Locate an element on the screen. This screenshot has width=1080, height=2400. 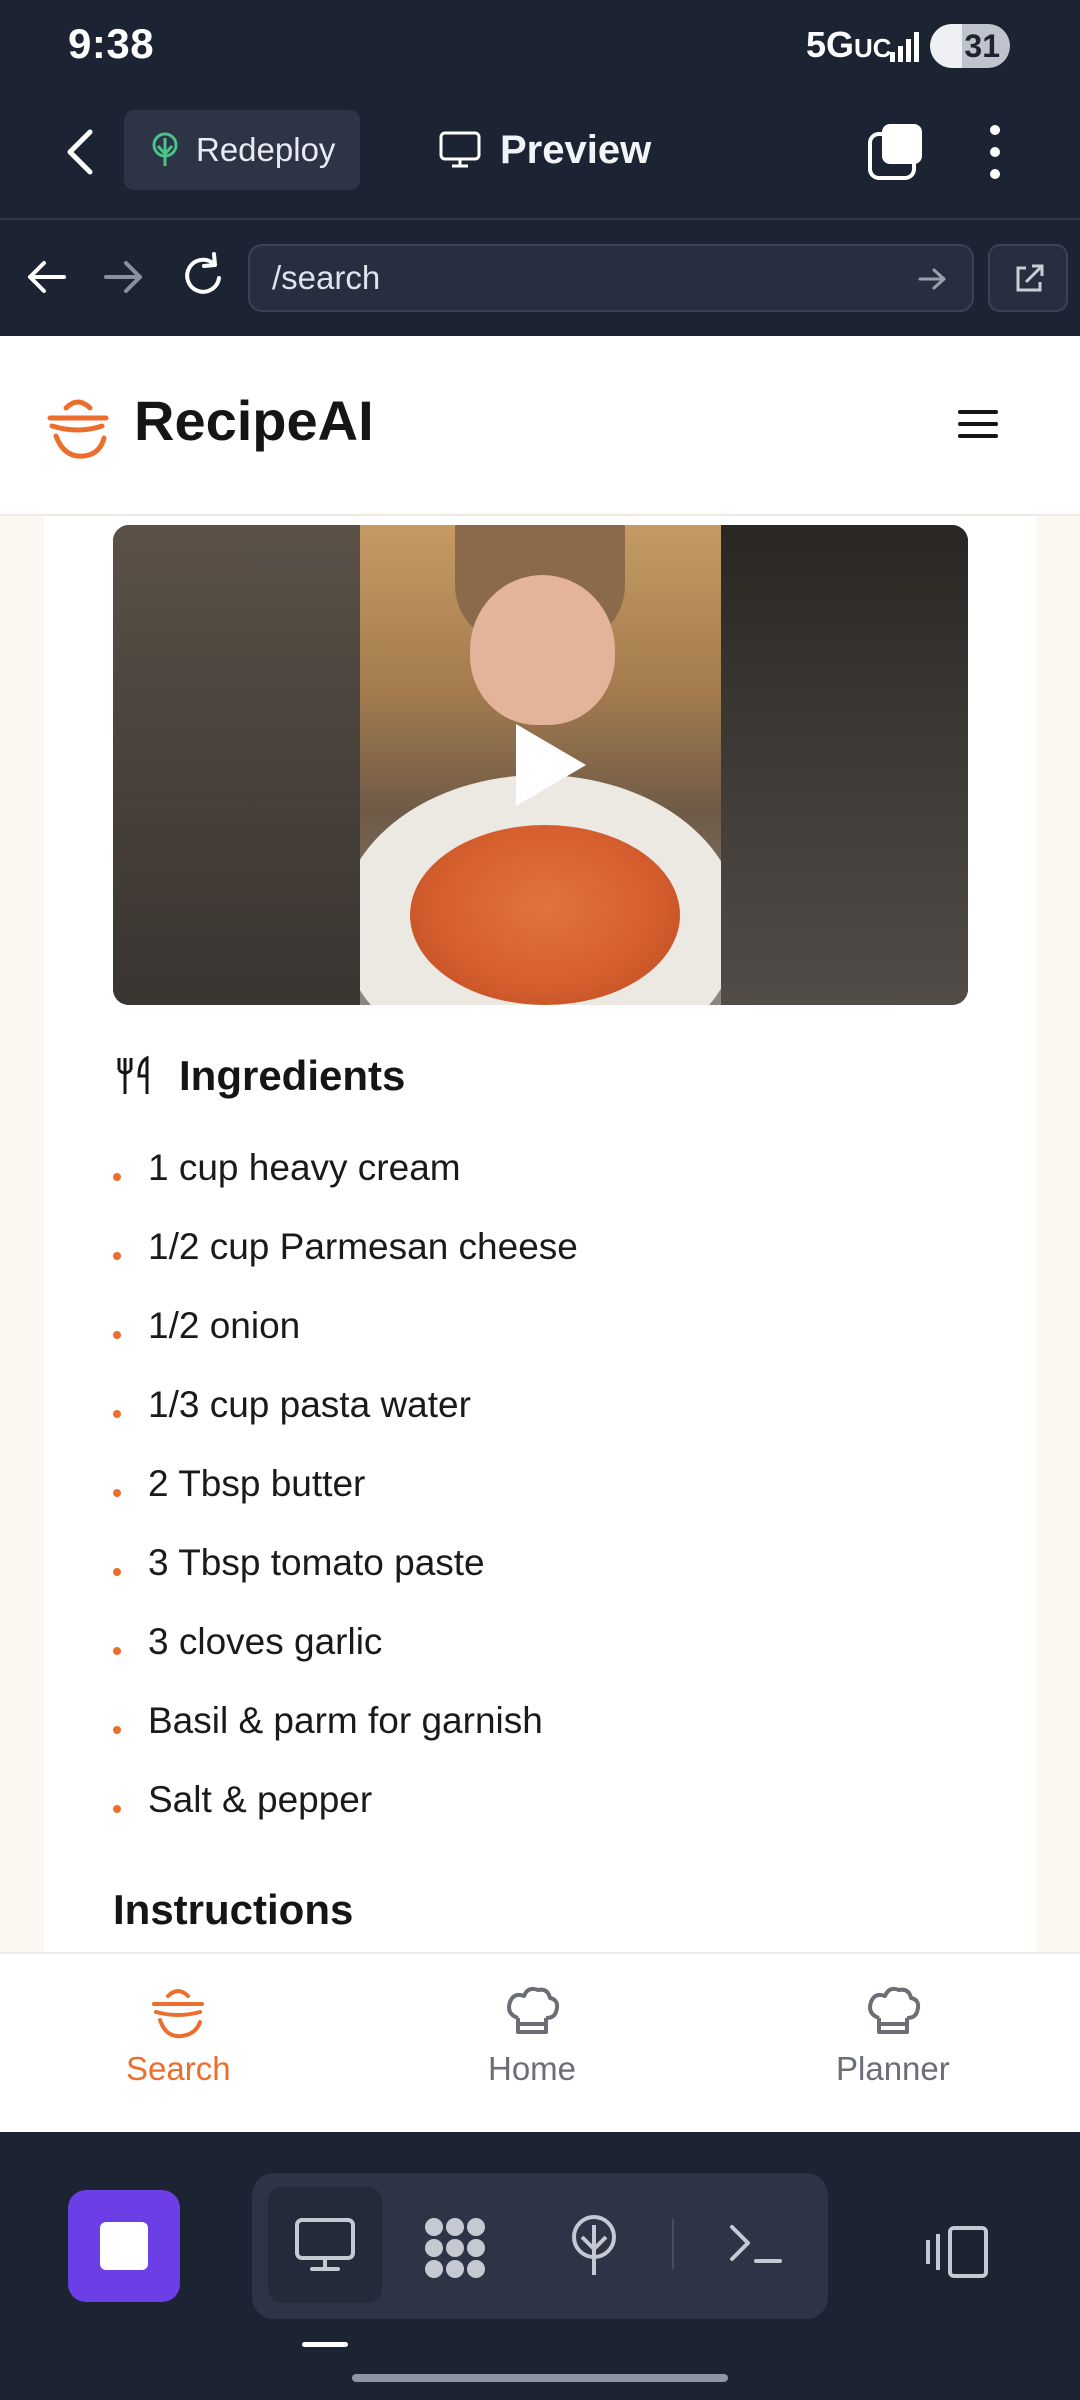
nav-item-search: Search is located at coordinates (178, 2036).